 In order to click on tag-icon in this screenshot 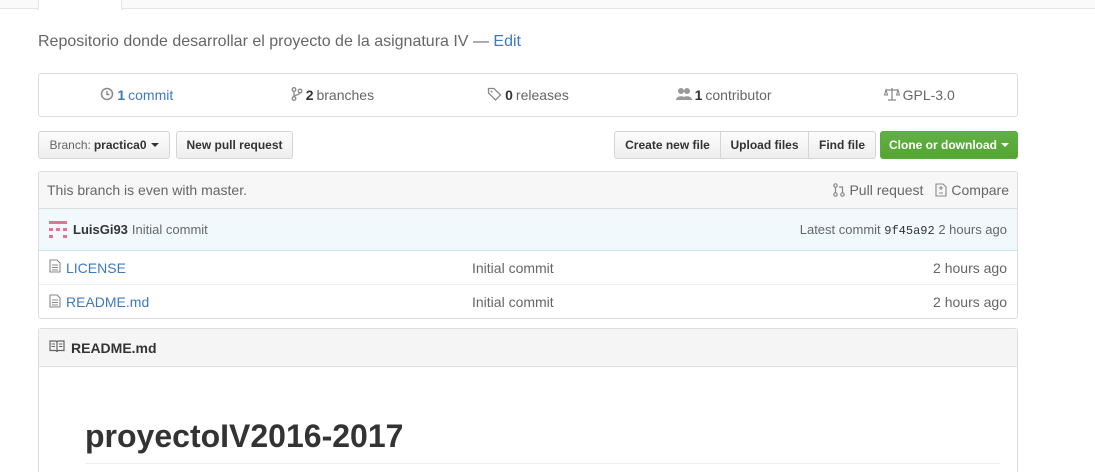, I will do `click(494, 95)`.